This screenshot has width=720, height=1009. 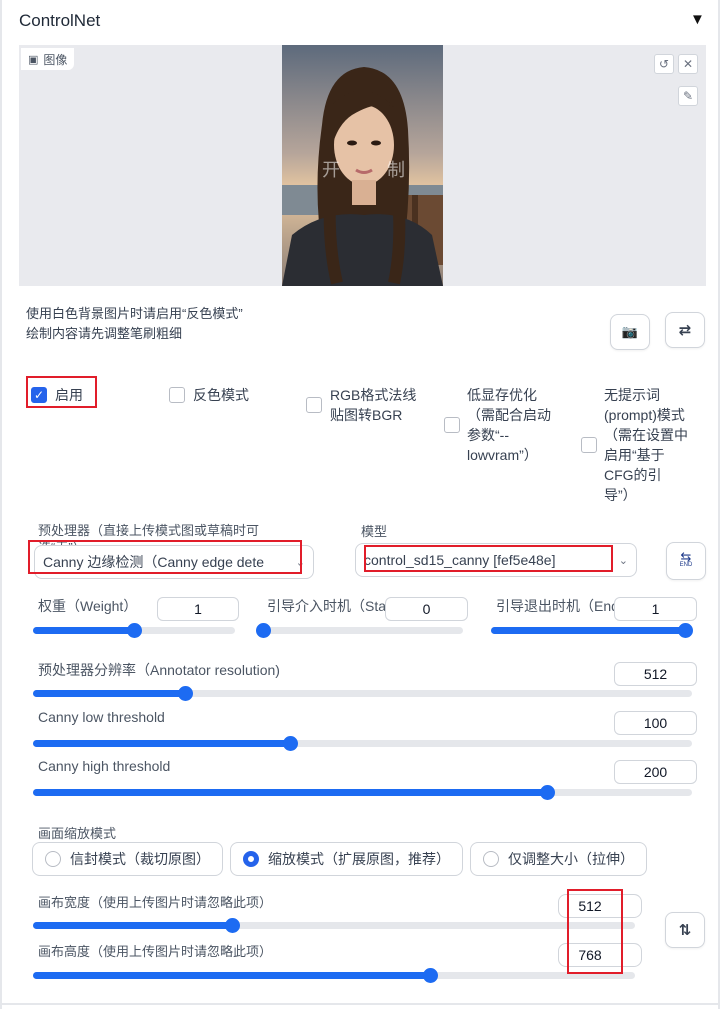 I want to click on resize-option-label: 缩放模式（扩展原图，推荐）, so click(x=359, y=859).